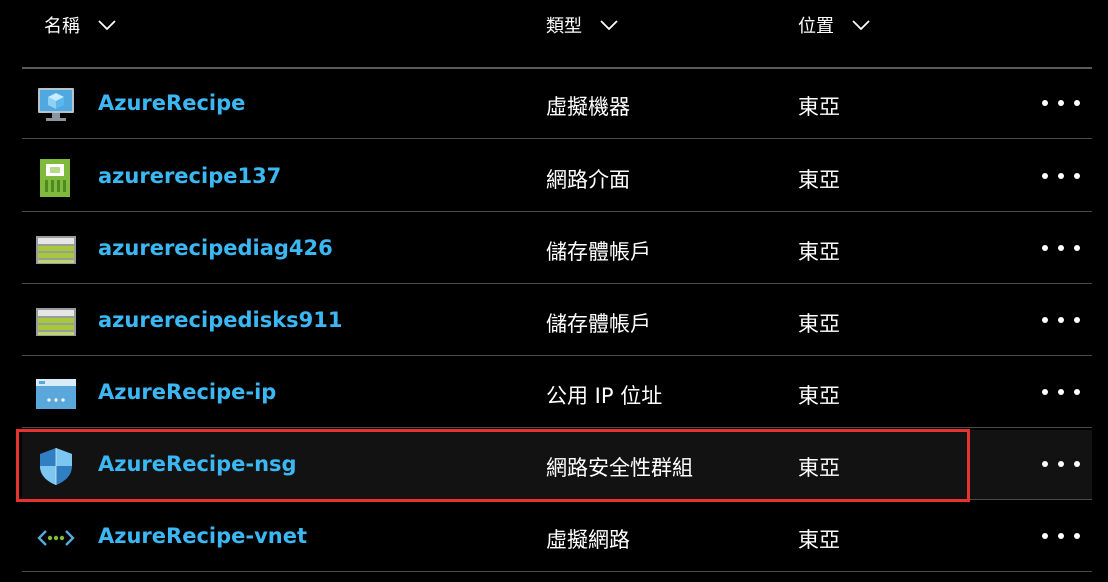 Image resolution: width=1108 pixels, height=582 pixels. Describe the element at coordinates (56, 394) in the screenshot. I see `public-ip-icon` at that location.